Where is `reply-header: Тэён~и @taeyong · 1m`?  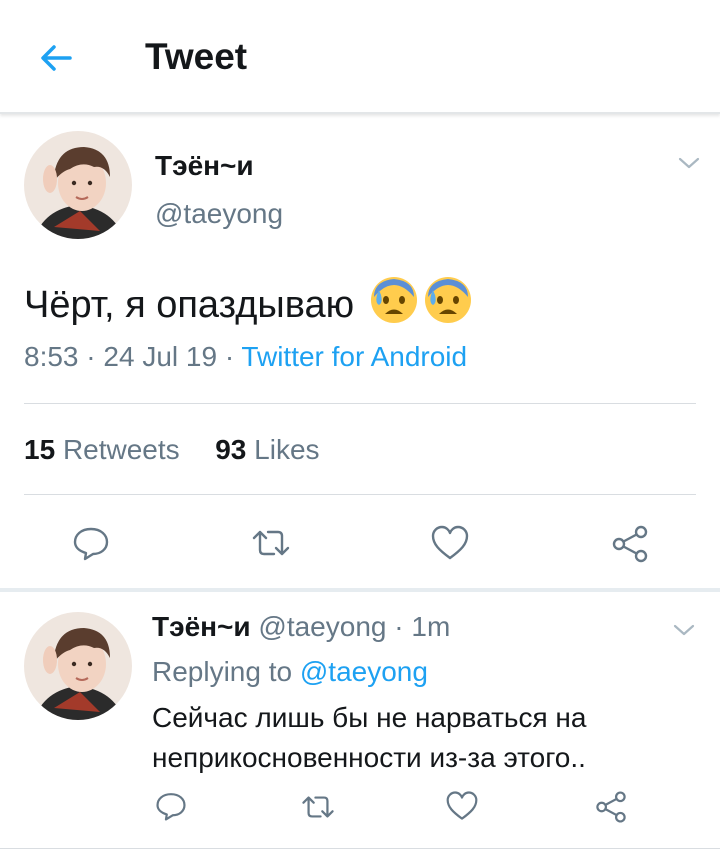
reply-header: Тэён~и @taeyong · 1m is located at coordinates (301, 627).